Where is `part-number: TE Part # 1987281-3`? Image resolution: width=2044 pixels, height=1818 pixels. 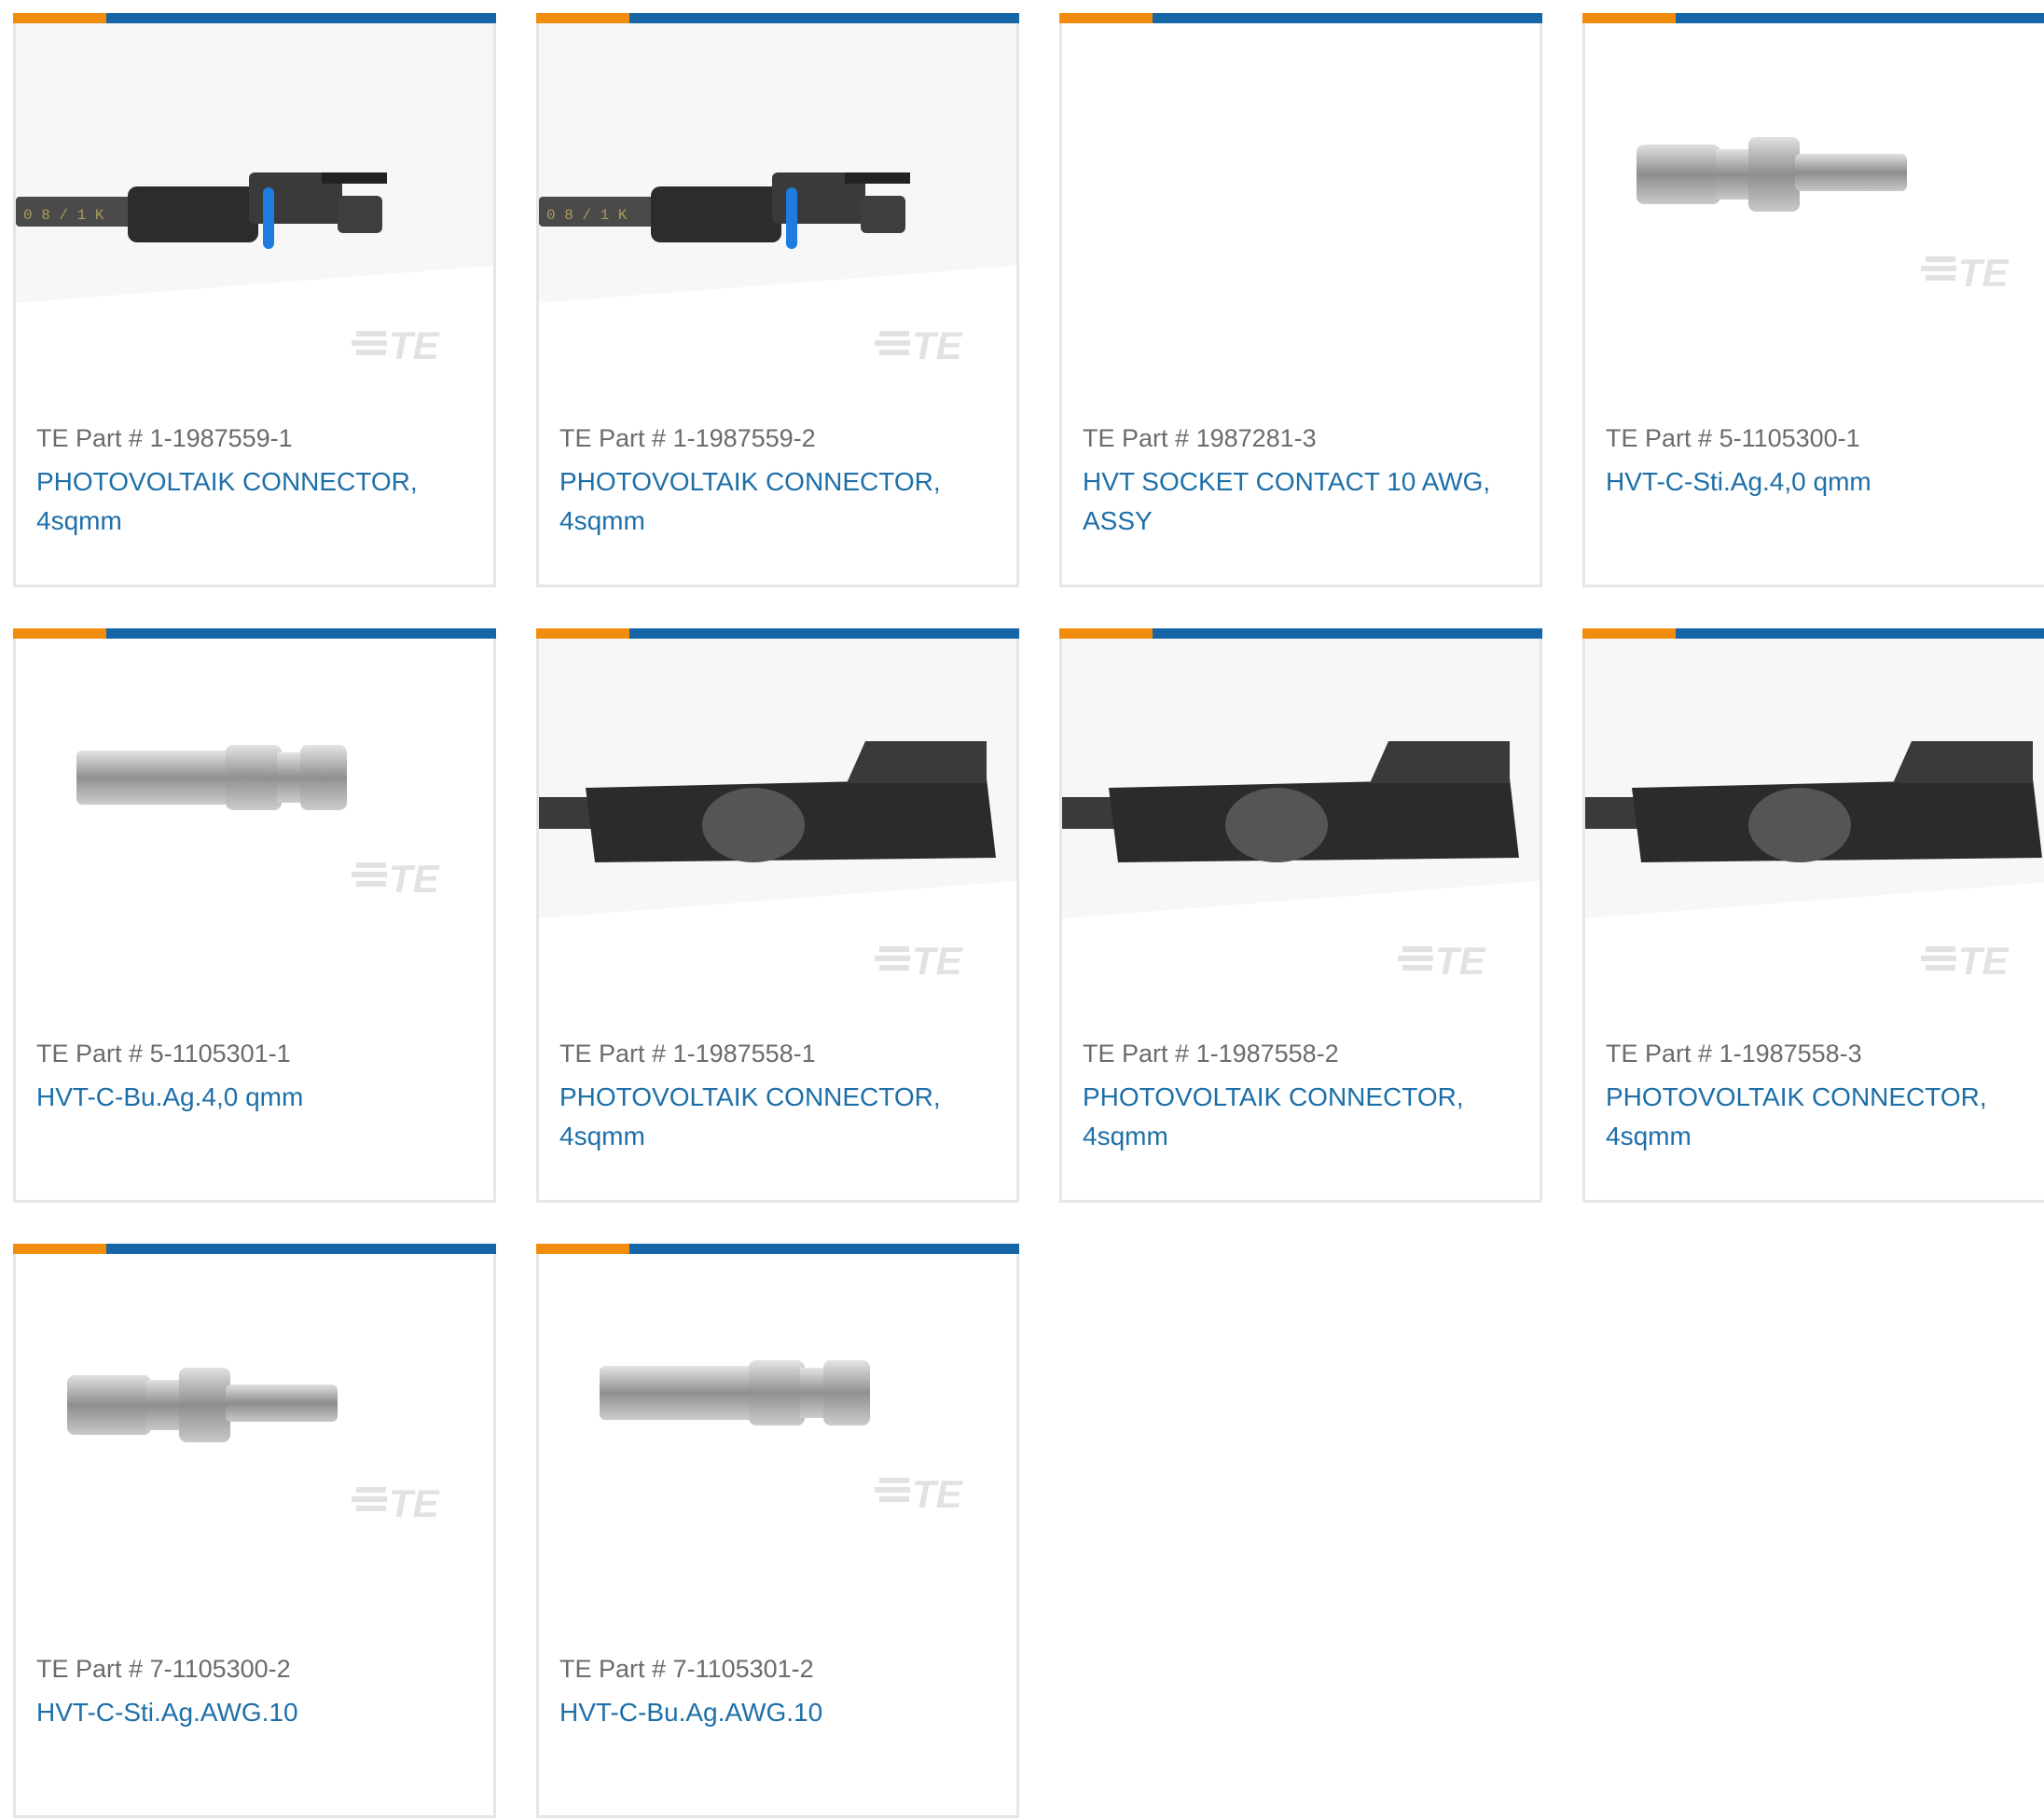 part-number: TE Part # 1987281-3 is located at coordinates (1200, 438).